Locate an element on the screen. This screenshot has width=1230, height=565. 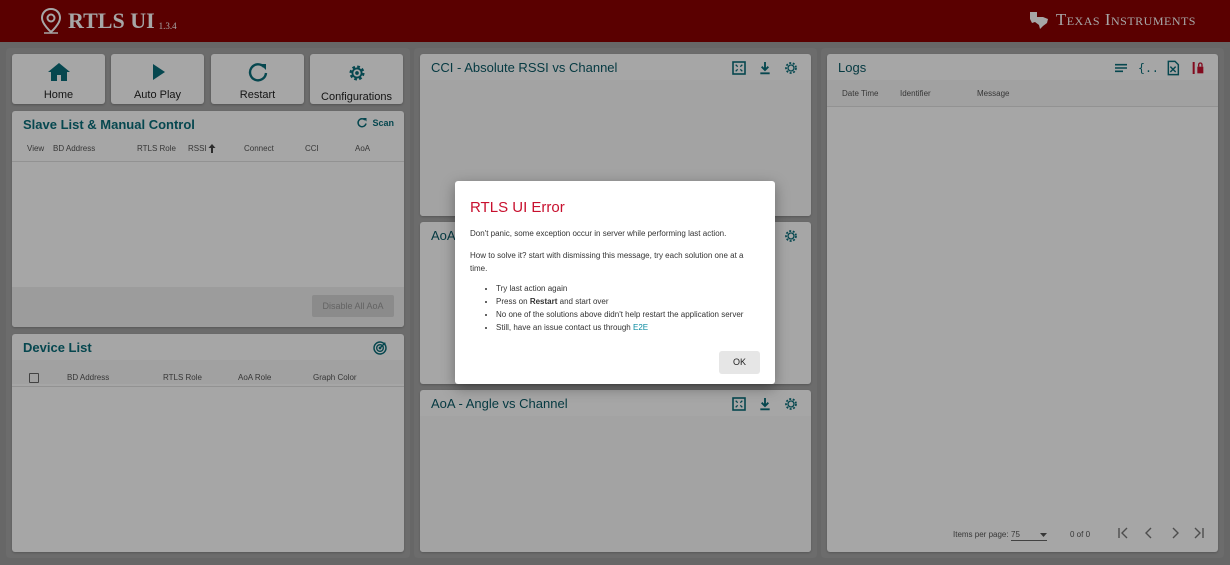
solution-text-pre: Still, have an issue contact us through is located at coordinates (563, 327).